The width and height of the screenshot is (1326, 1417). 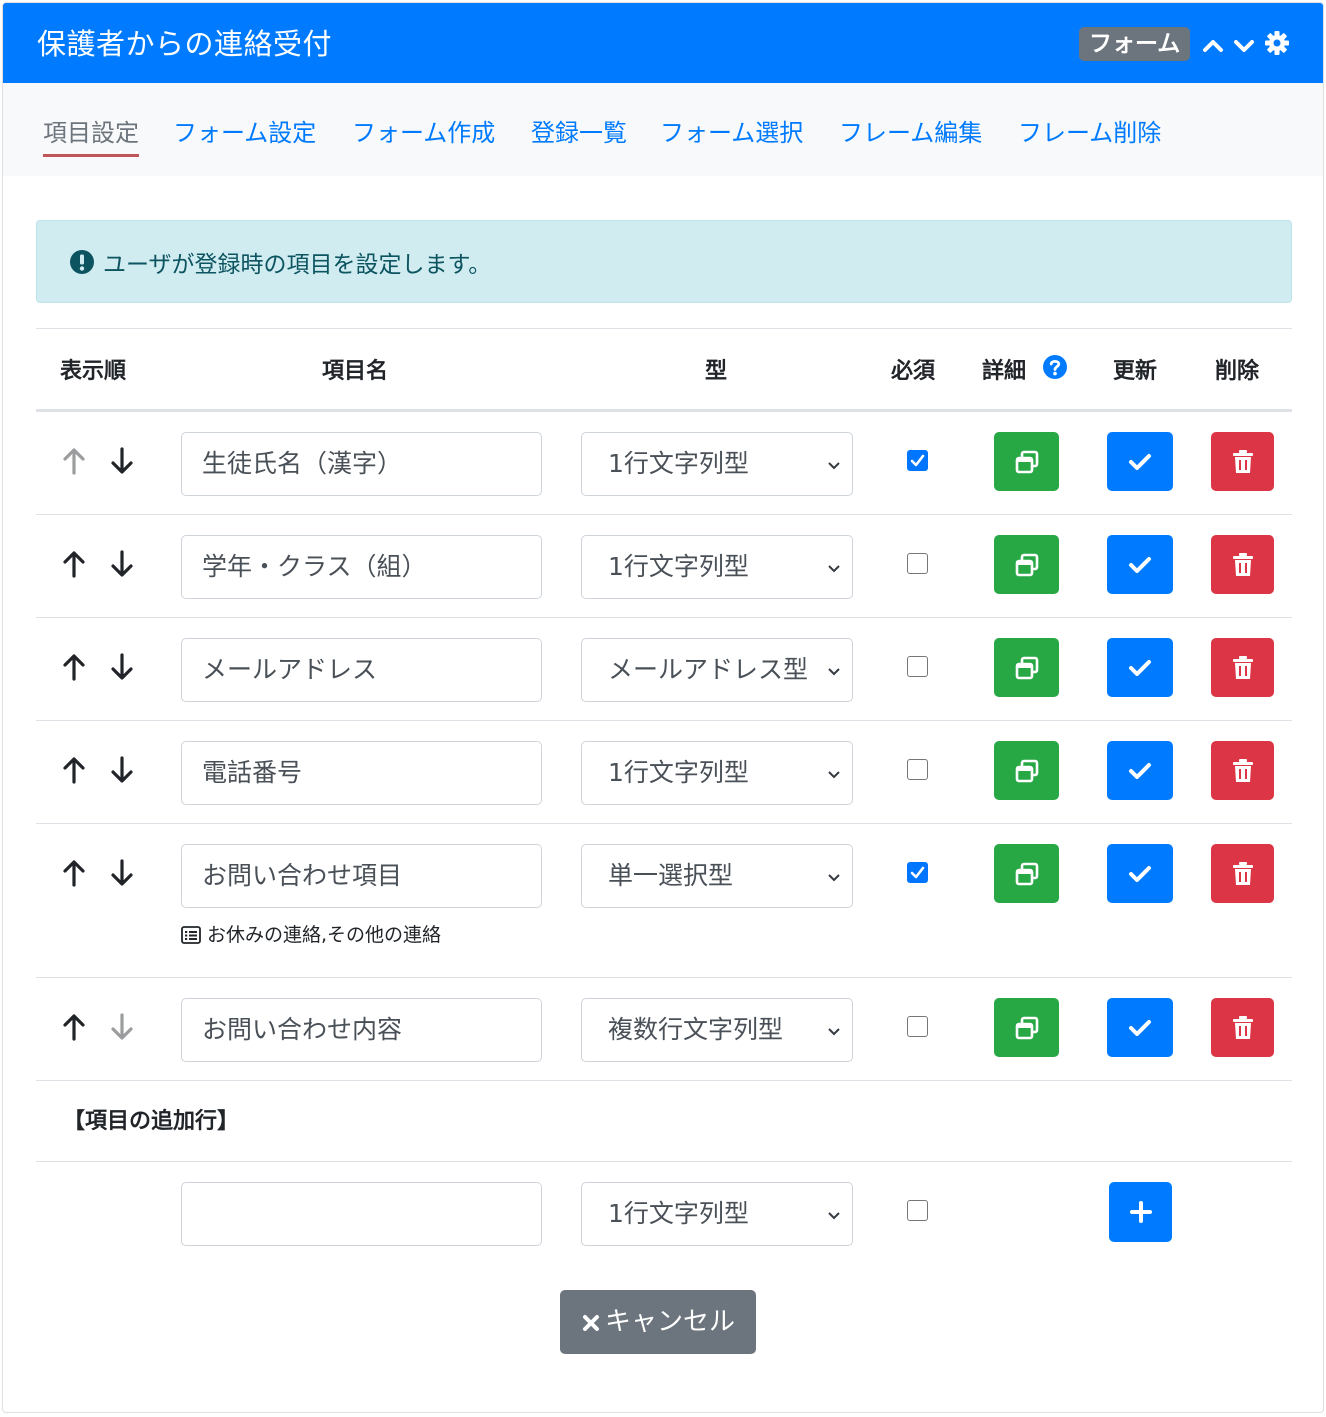 What do you see at coordinates (361, 876) in the screenshot?
I see `item-name-input: お問い合わせ項目` at bounding box center [361, 876].